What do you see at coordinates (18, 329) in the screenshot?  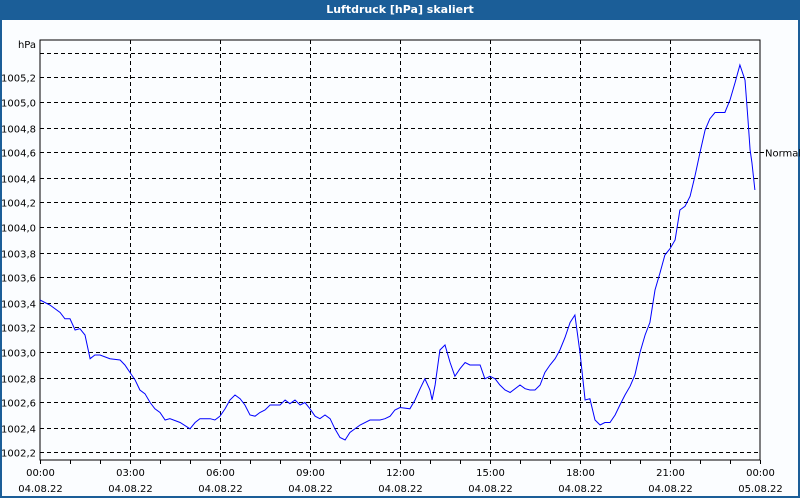 I see `y-tick-label: 1003,2` at bounding box center [18, 329].